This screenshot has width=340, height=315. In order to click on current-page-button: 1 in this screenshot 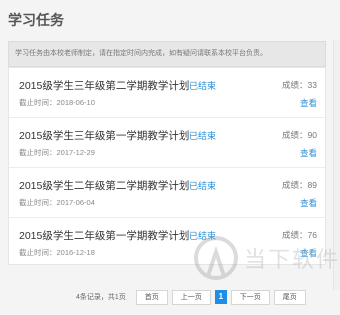, I will do `click(220, 297)`.